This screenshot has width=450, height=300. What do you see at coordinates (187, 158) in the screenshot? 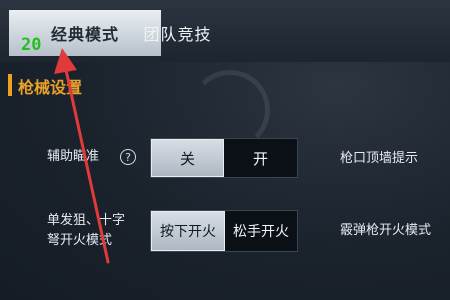
I see `aim-assist-off-option: 关` at bounding box center [187, 158].